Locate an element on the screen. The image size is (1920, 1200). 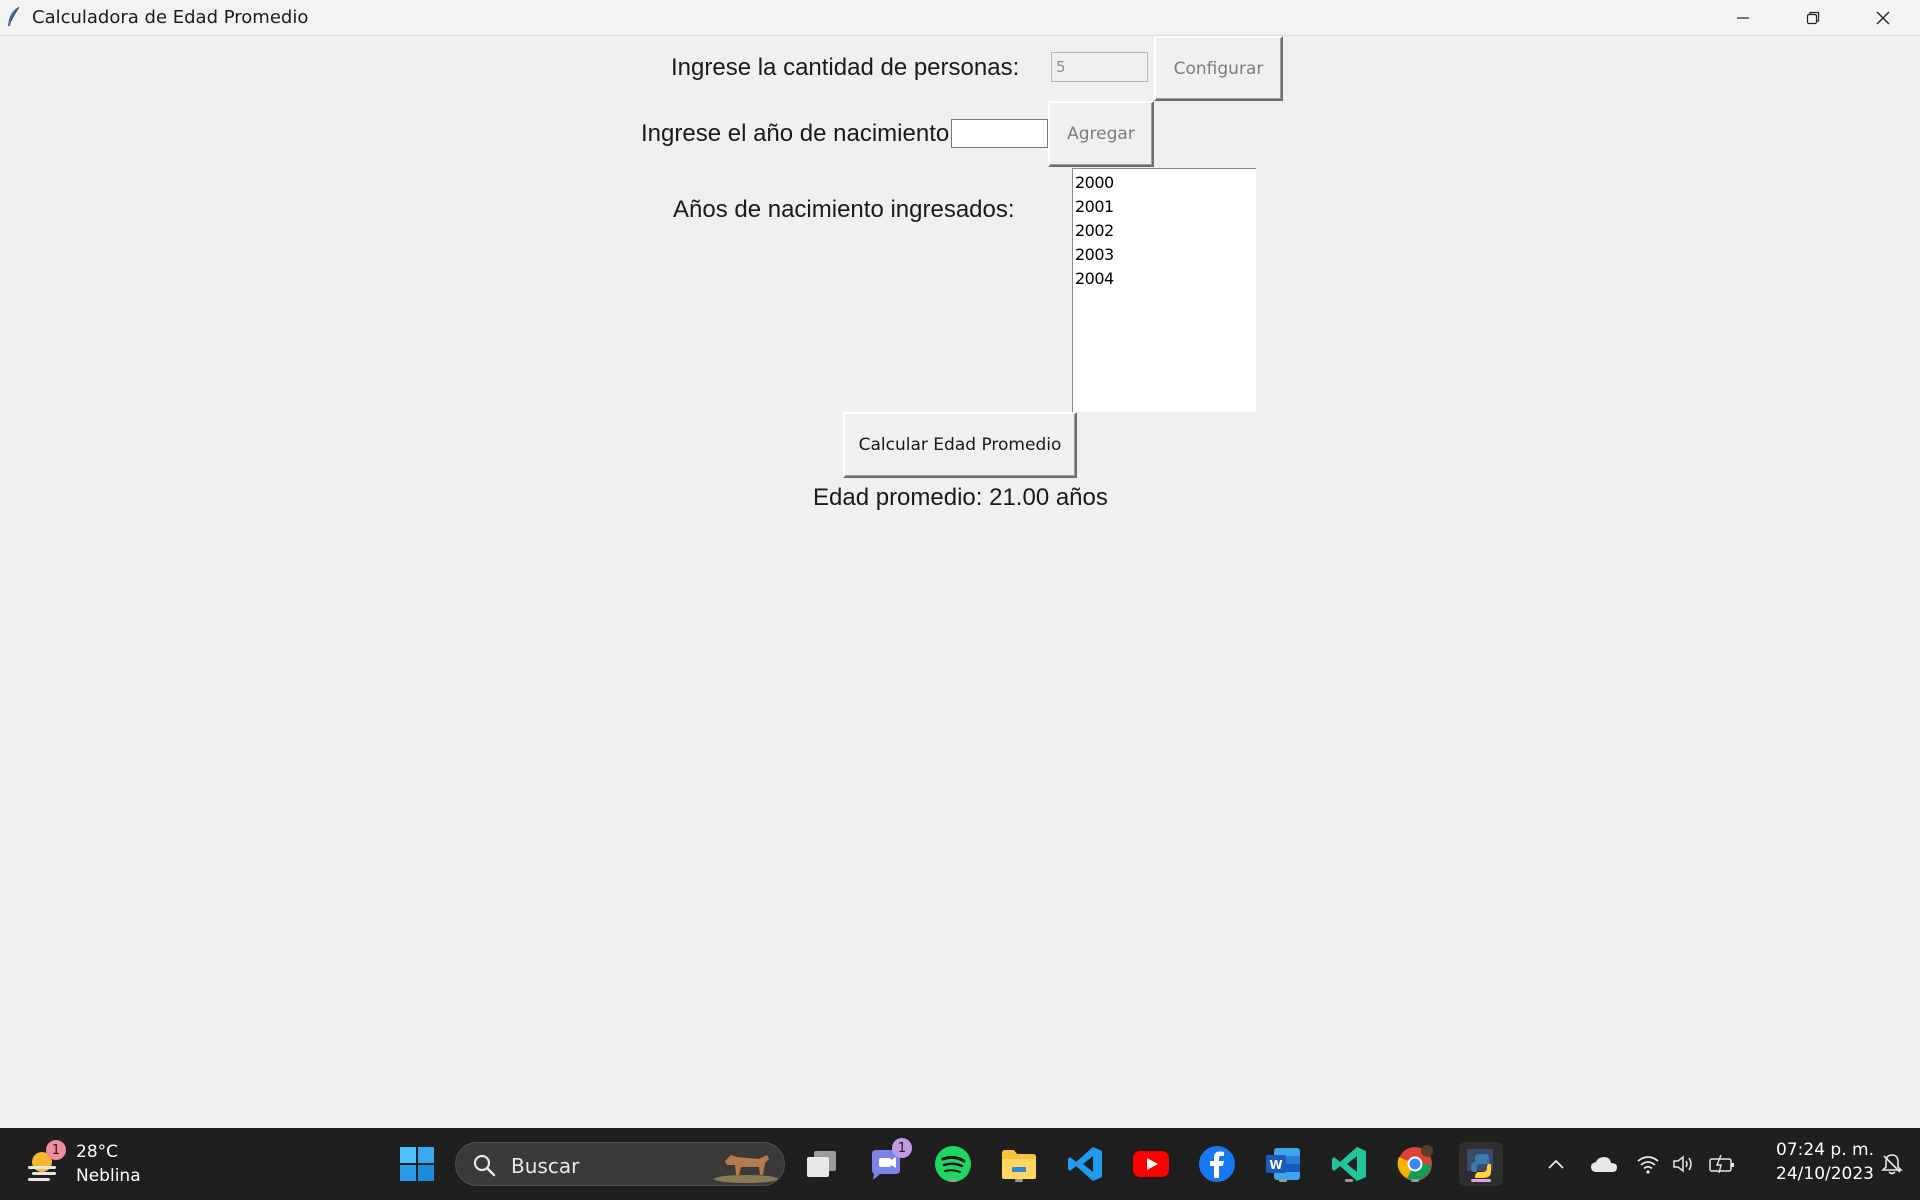
youtube-button is located at coordinates (1151, 1164).